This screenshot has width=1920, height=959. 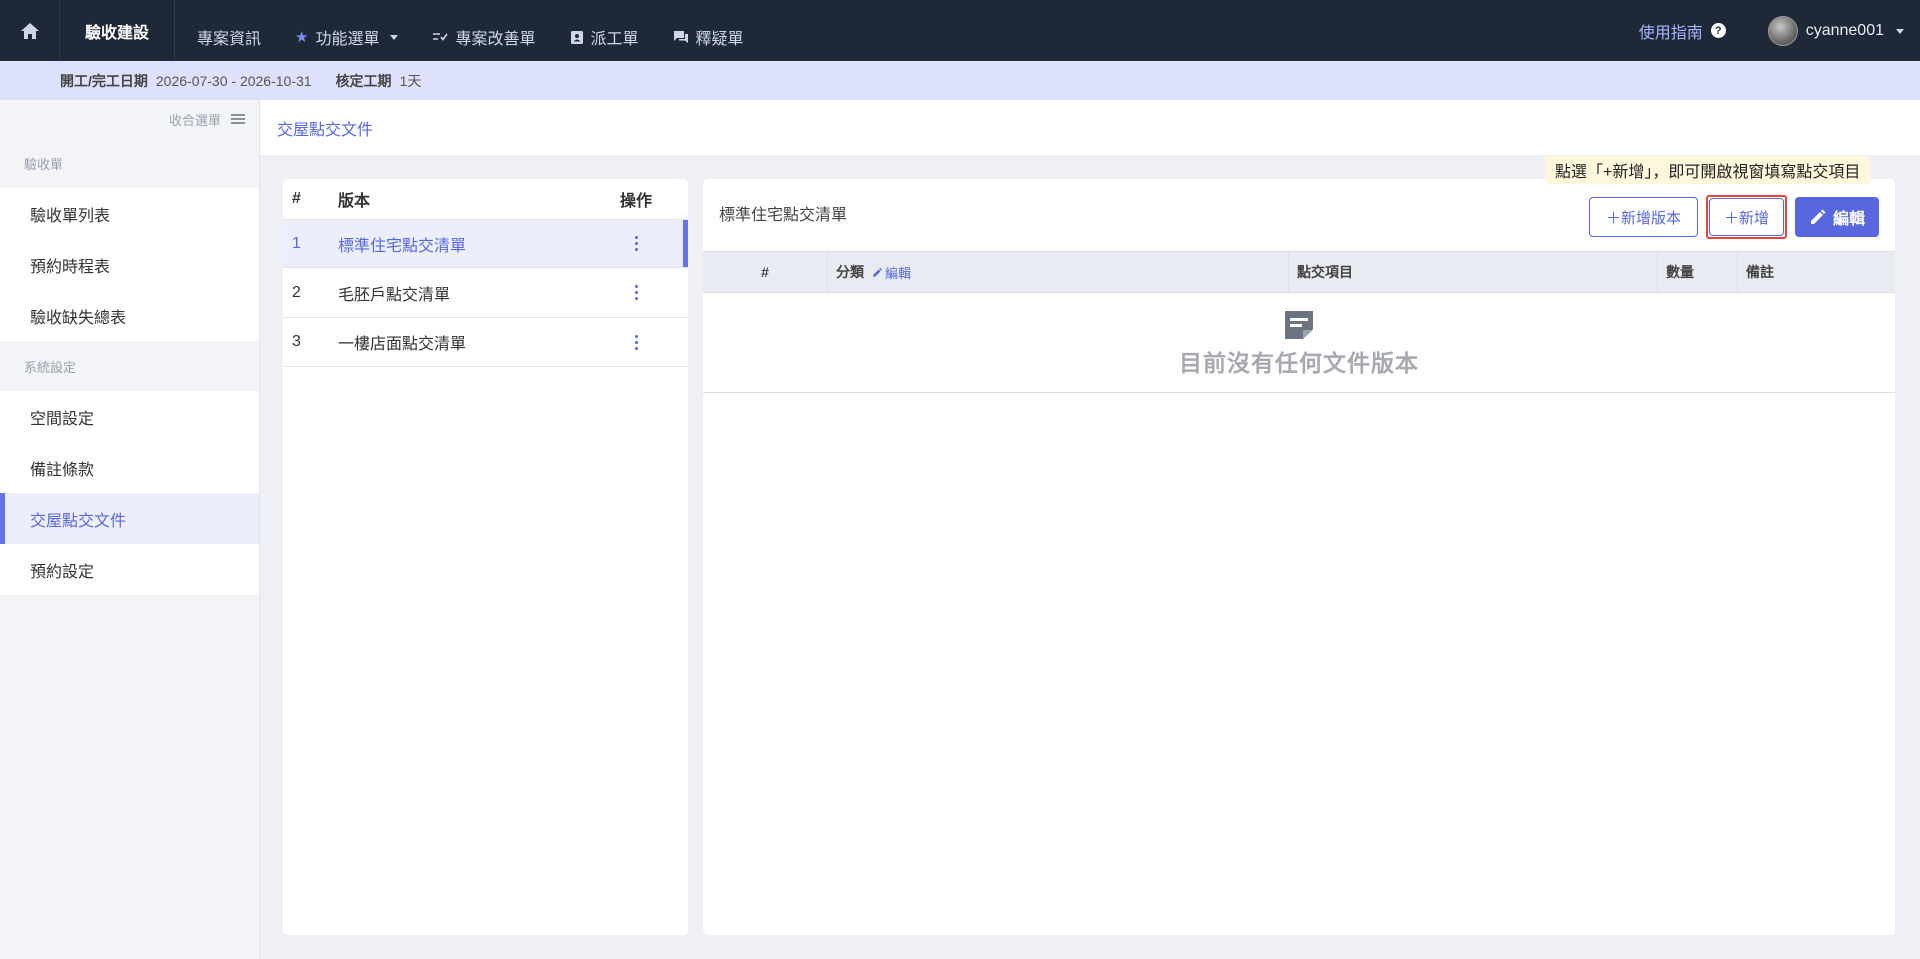 What do you see at coordinates (129, 518) in the screenshot?
I see `sidebar-item-handover-docs: 交屋點交文件` at bounding box center [129, 518].